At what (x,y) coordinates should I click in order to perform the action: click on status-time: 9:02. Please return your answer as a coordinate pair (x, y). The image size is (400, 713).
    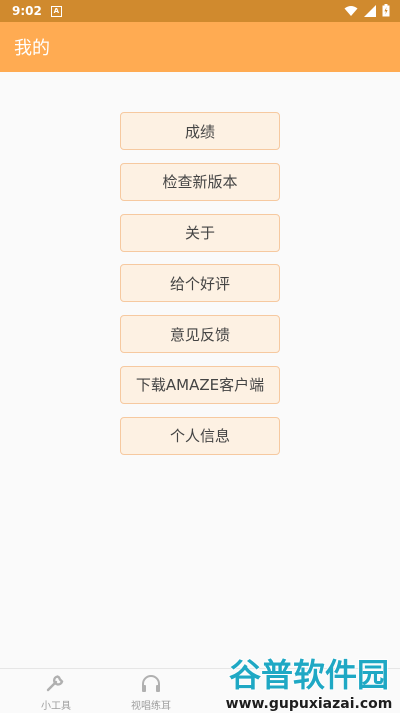
    Looking at the image, I should click on (27, 11).